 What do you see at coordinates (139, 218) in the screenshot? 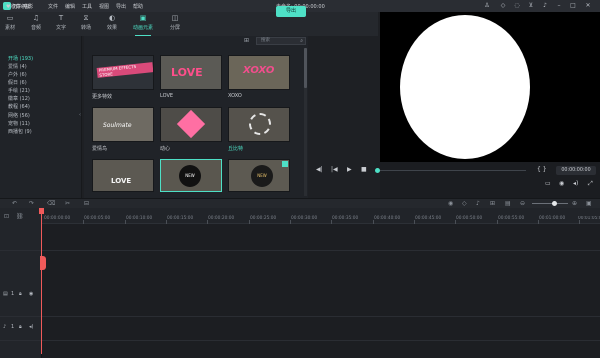
I see `ruler-tick-label: 00:00:10:00` at bounding box center [139, 218].